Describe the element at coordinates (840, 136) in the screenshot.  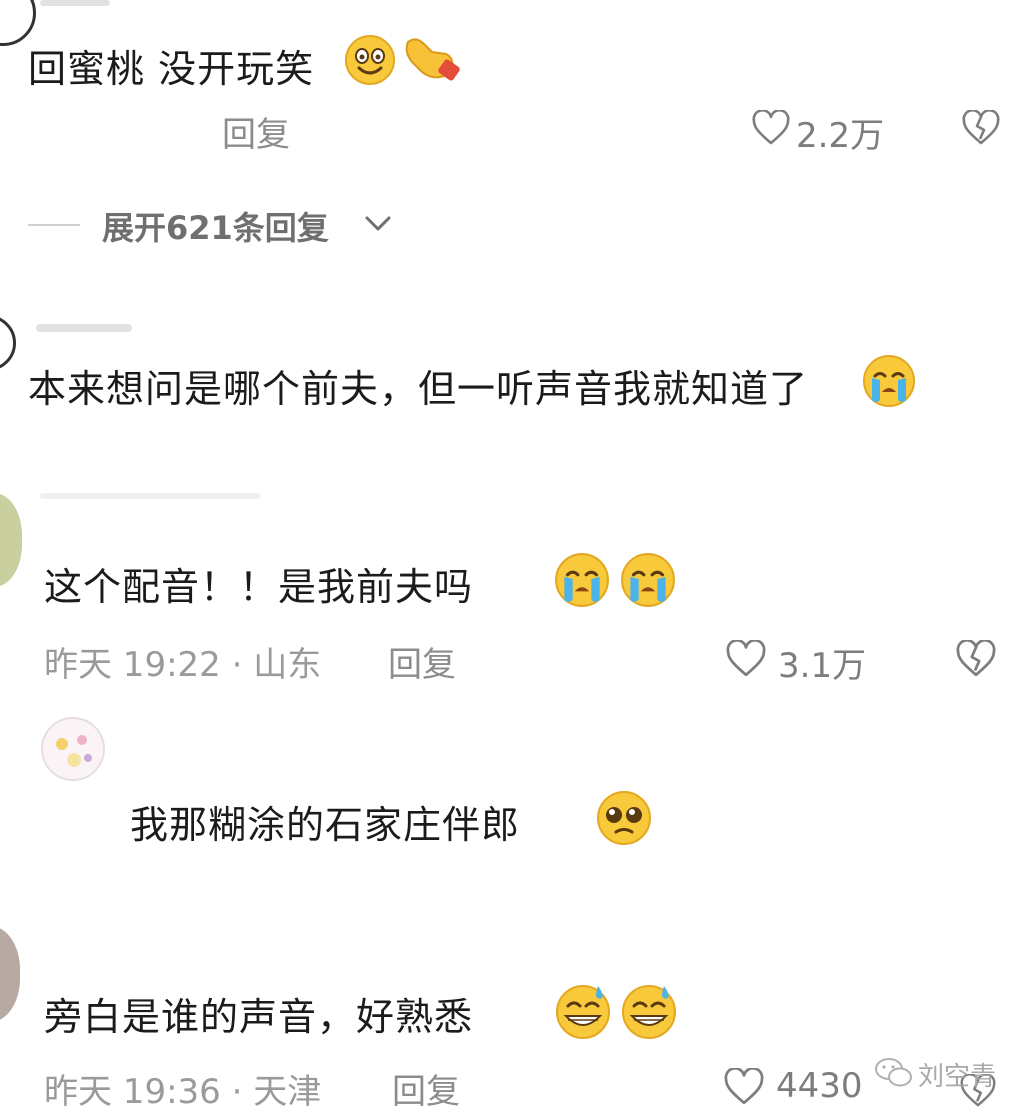
I see `like-count: 2.2万` at that location.